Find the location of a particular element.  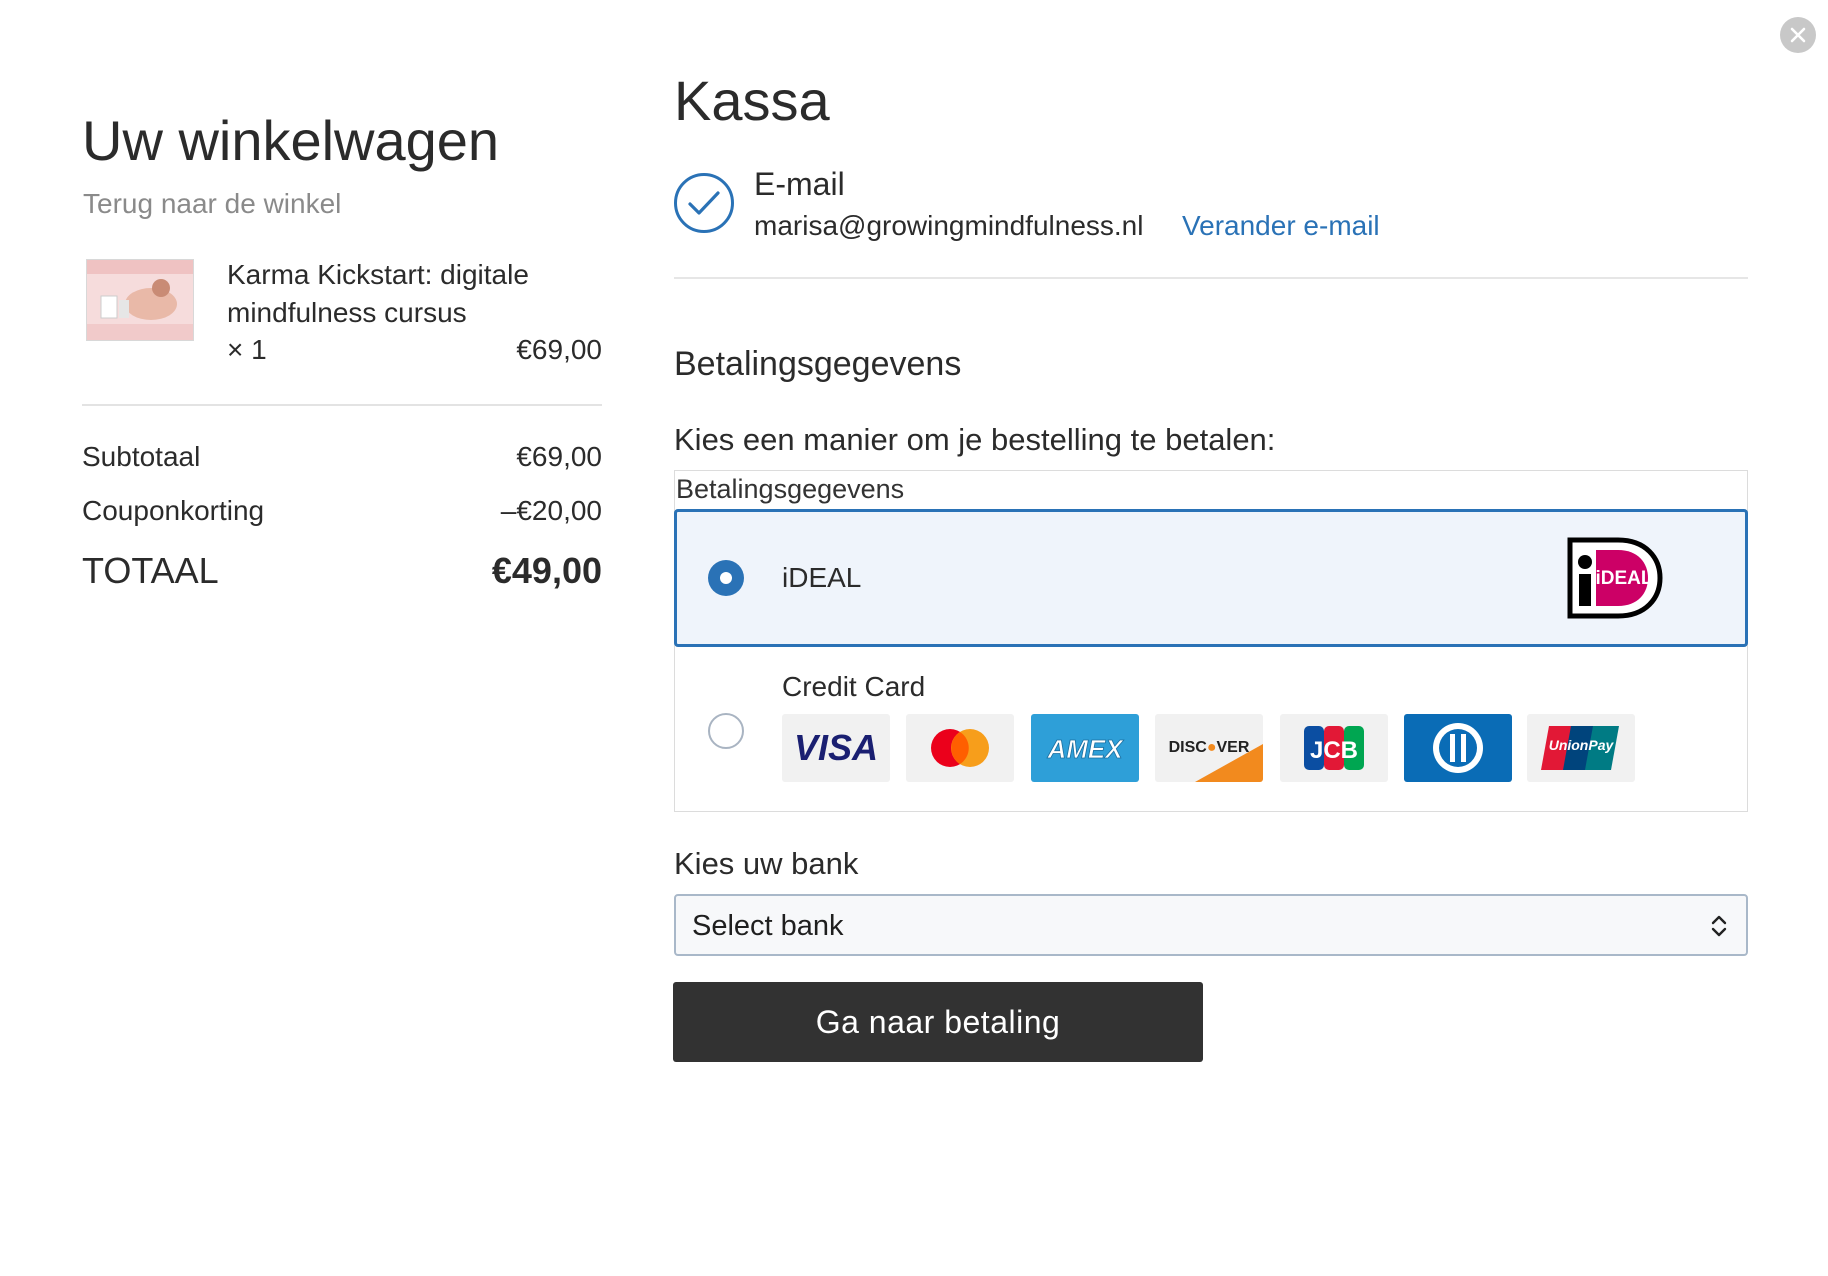

email-value: marisa@growingmindfulness.nl is located at coordinates (949, 225).